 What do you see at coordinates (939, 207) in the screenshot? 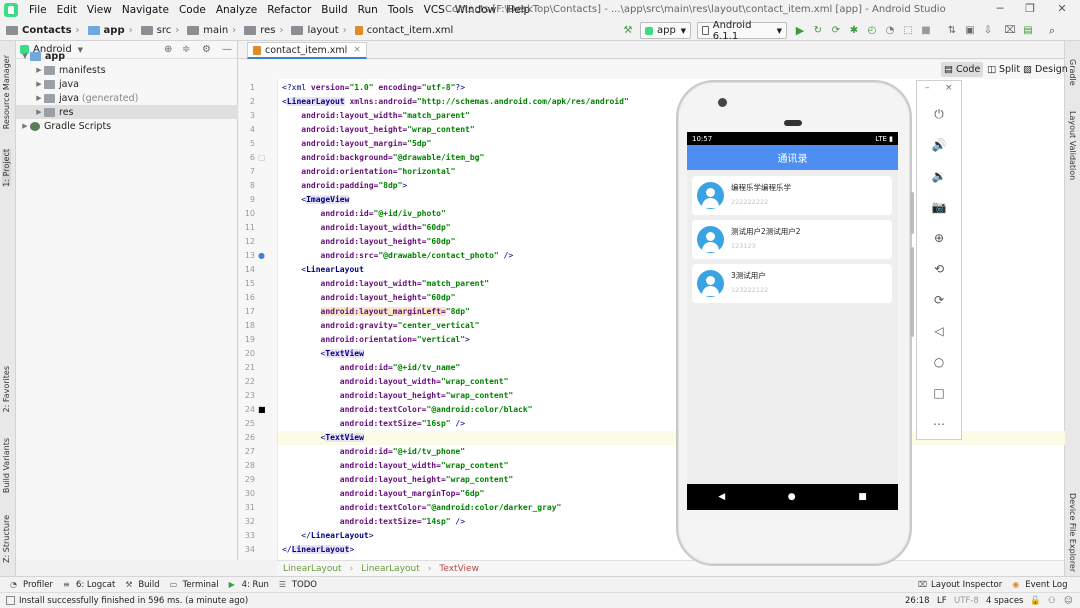
I see `camera-icon: 📷` at bounding box center [939, 207].